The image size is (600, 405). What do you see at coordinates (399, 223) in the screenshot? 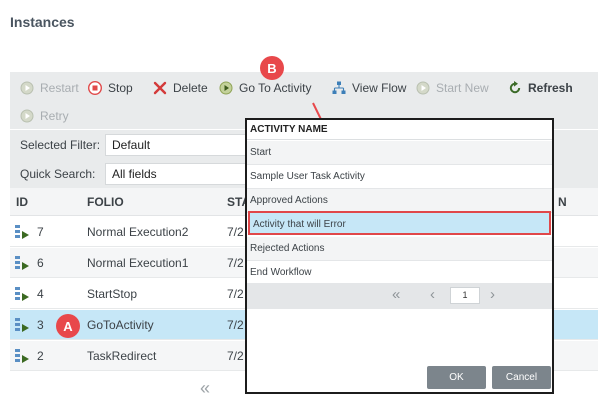
I see `activity-list-item-highlighted: Activity that will Error` at bounding box center [399, 223].